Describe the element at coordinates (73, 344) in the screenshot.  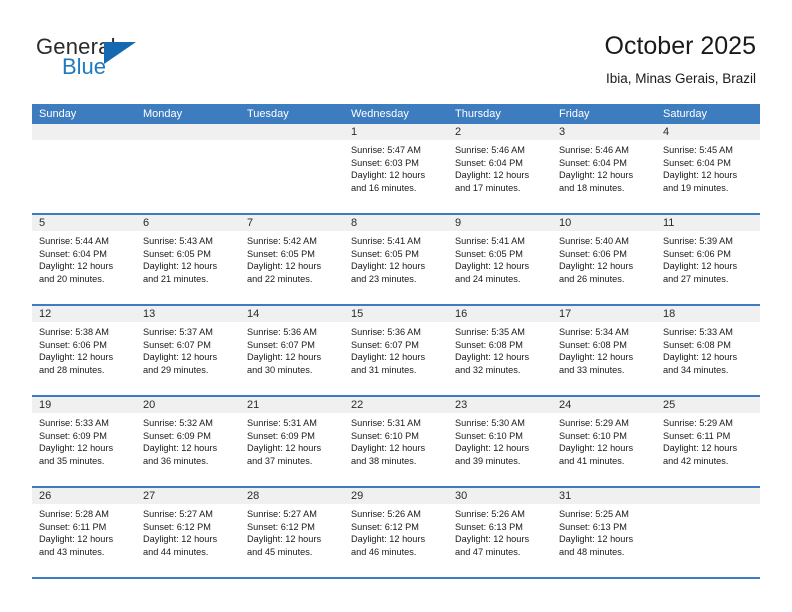
I see `sunset-time: Sunset: 6:06 PM` at that location.